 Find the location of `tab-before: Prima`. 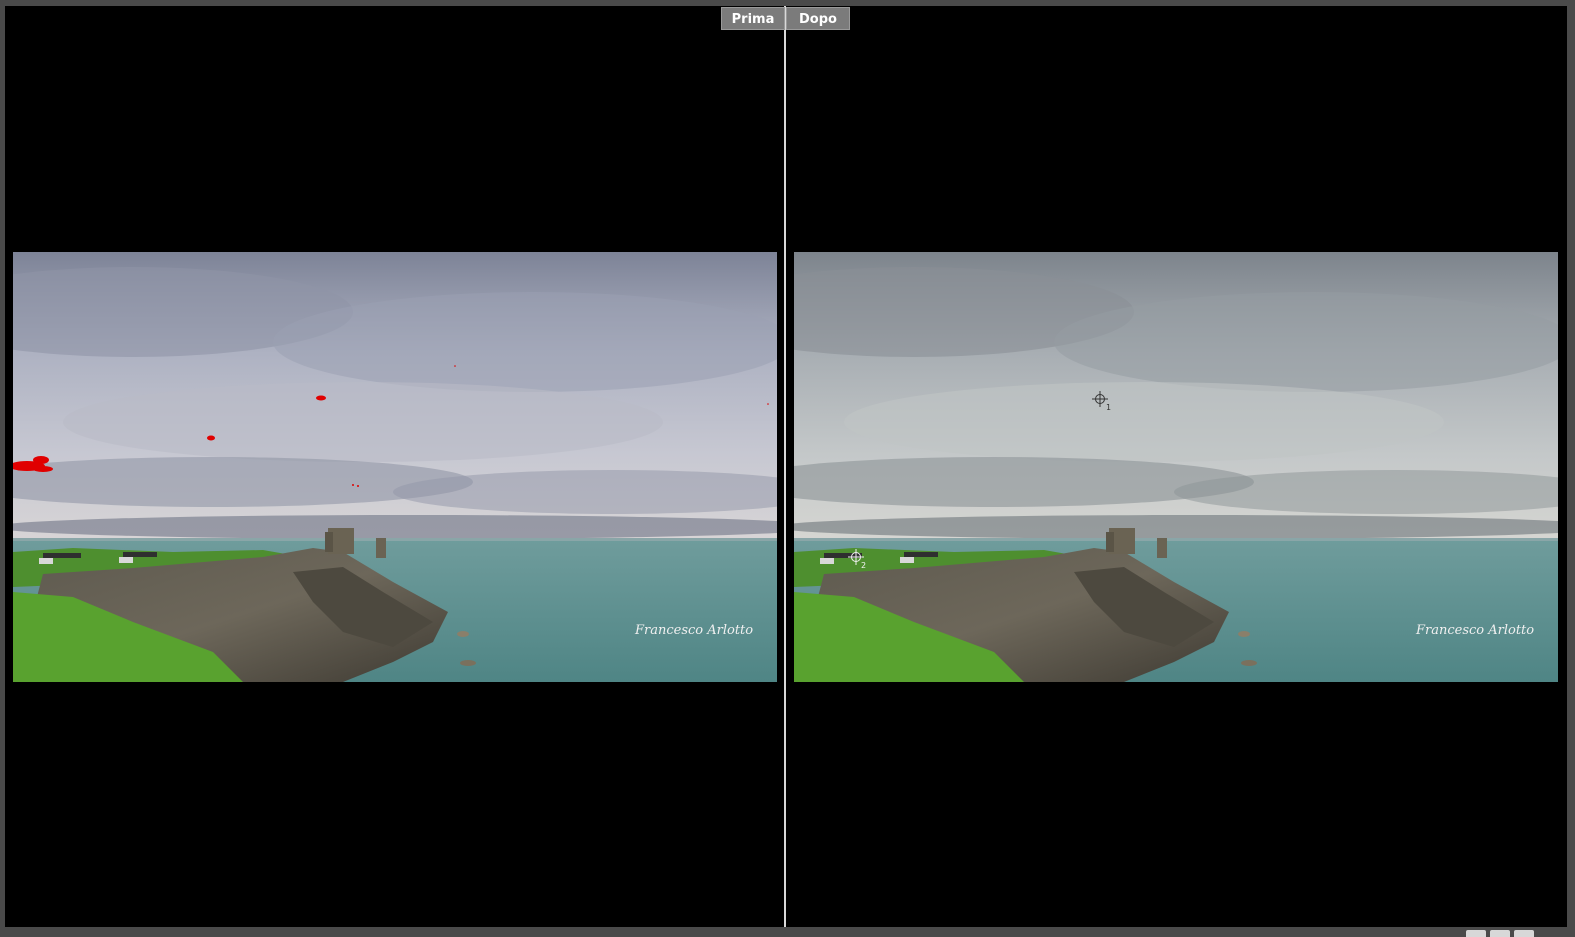

tab-before: Prima is located at coordinates (753, 18).